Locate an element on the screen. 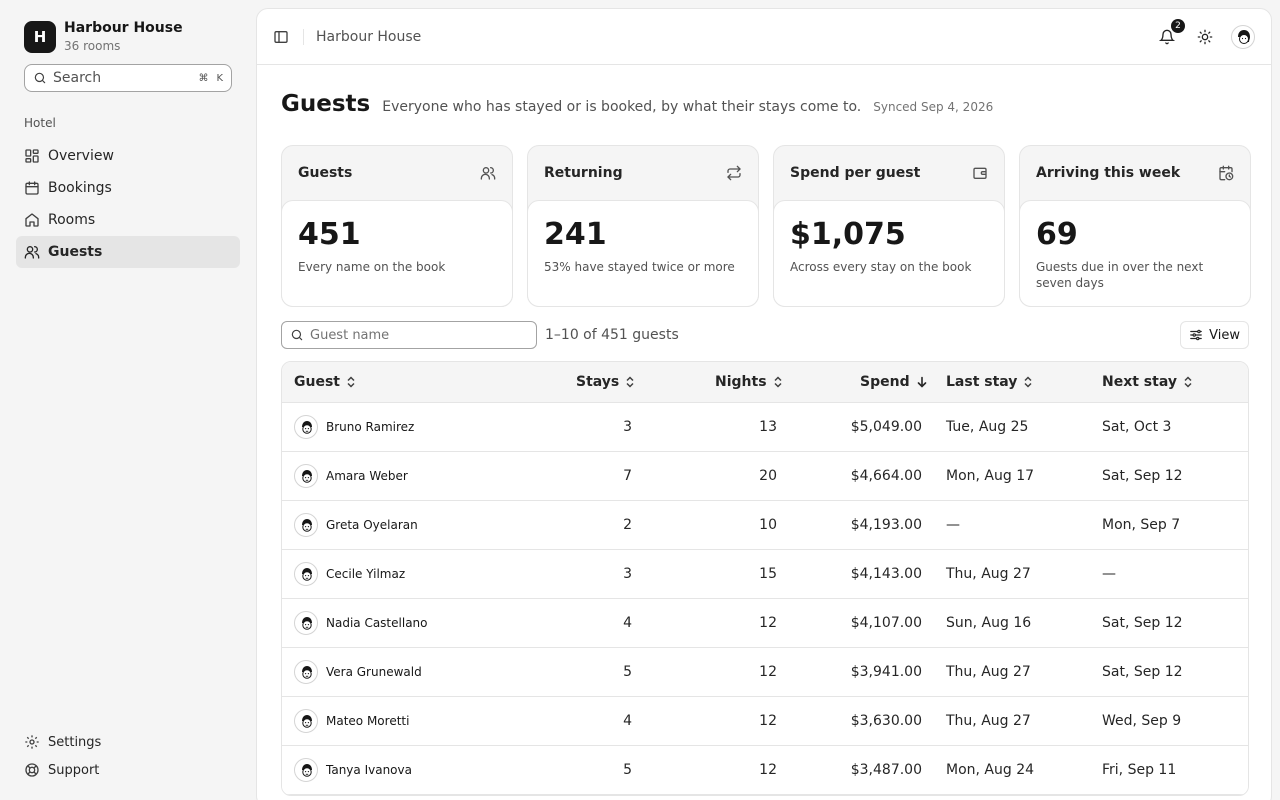  nav-section-label: Hotel is located at coordinates (40, 123).